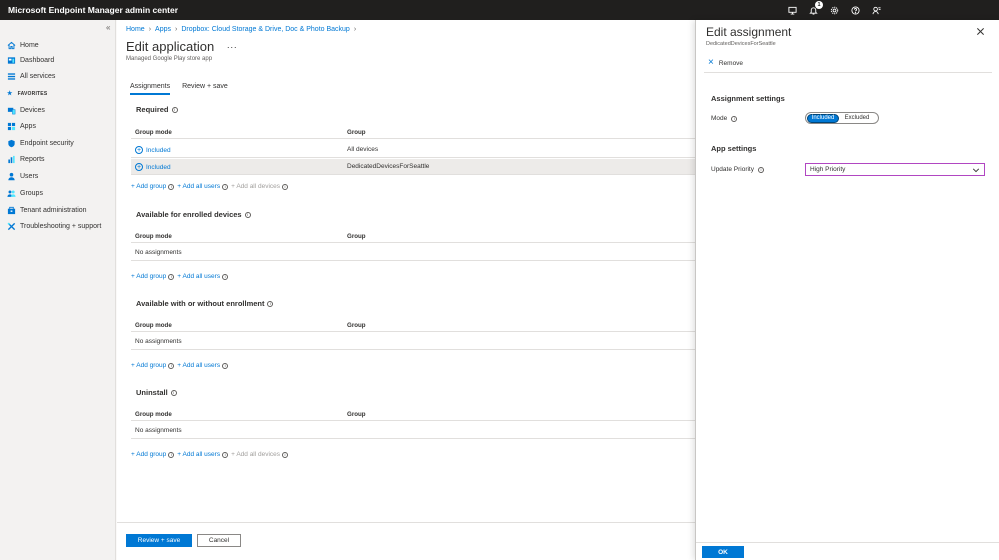 The image size is (999, 560). What do you see at coordinates (980, 31) in the screenshot?
I see `close-icon` at bounding box center [980, 31].